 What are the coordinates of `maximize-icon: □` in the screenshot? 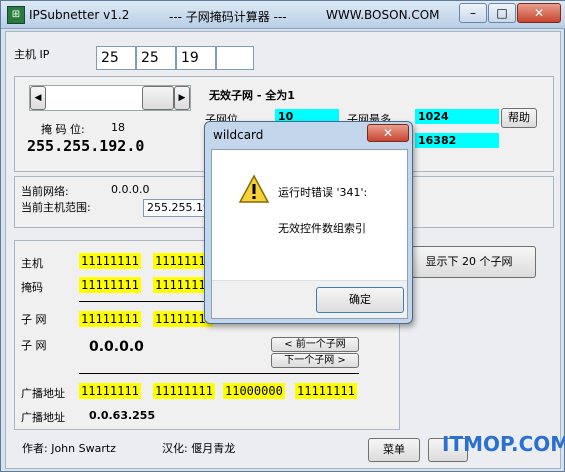 It's located at (502, 13).